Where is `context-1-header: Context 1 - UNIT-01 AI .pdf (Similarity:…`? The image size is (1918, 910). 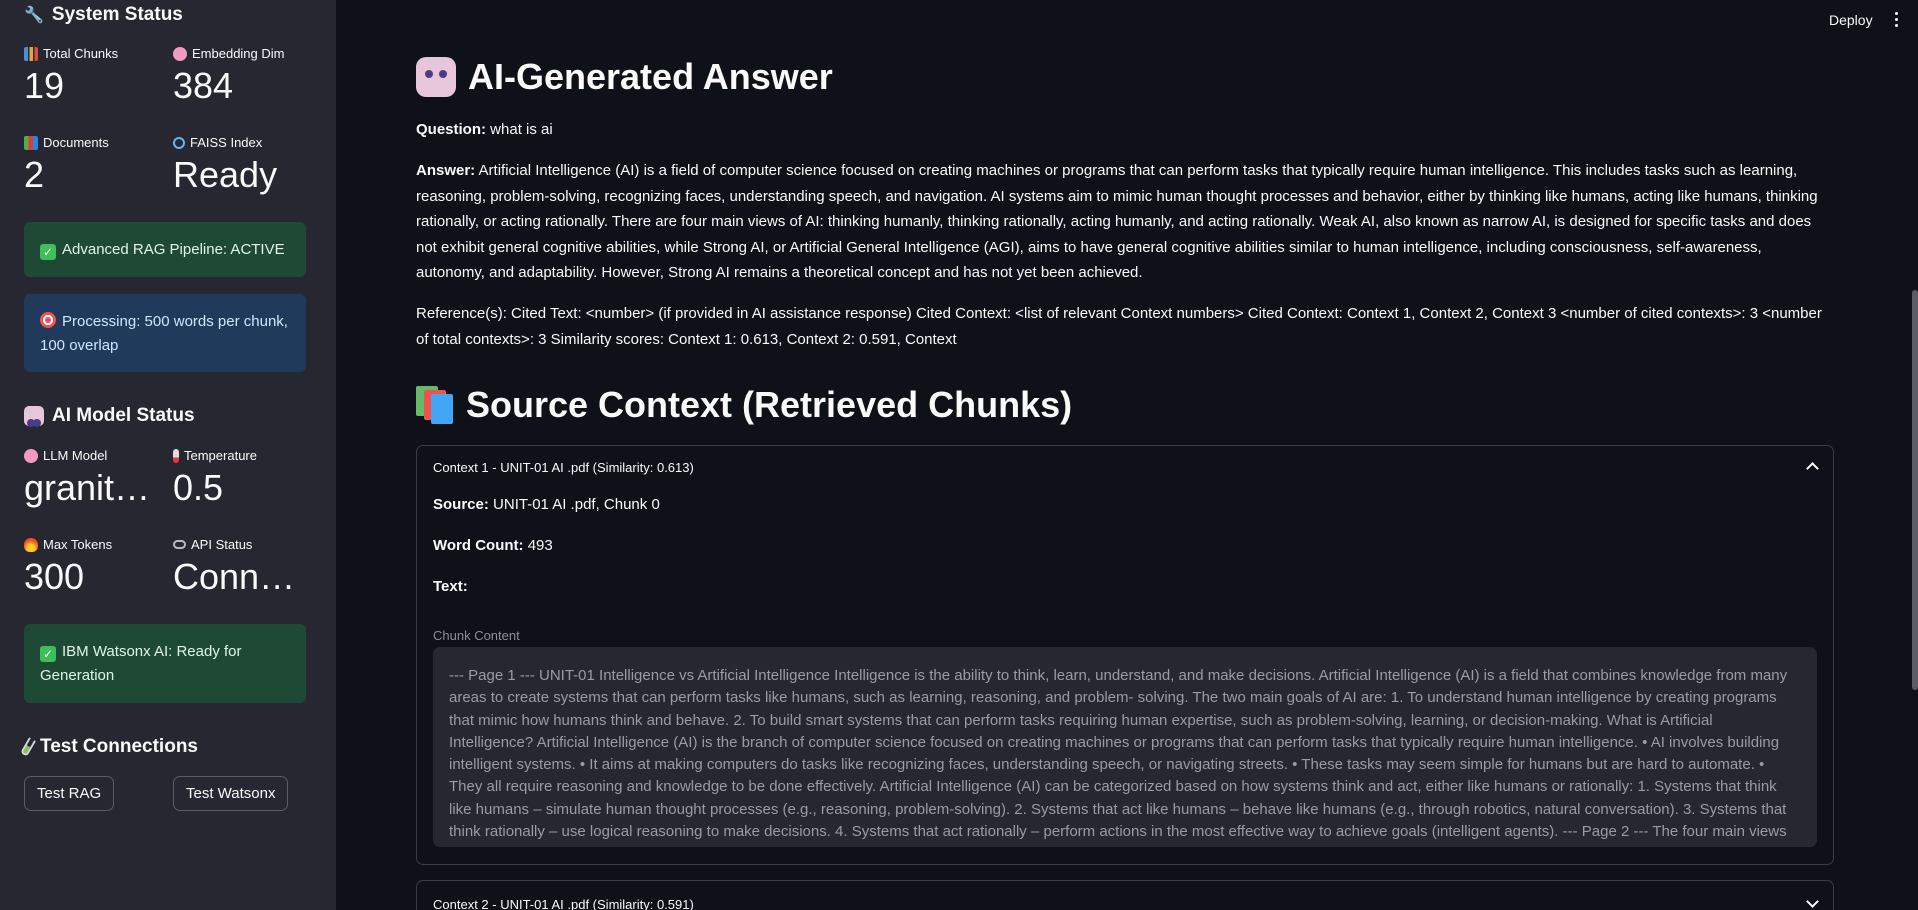
context-1-header: Context 1 - UNIT-01 AI .pdf (Similarity:… is located at coordinates (1125, 460).